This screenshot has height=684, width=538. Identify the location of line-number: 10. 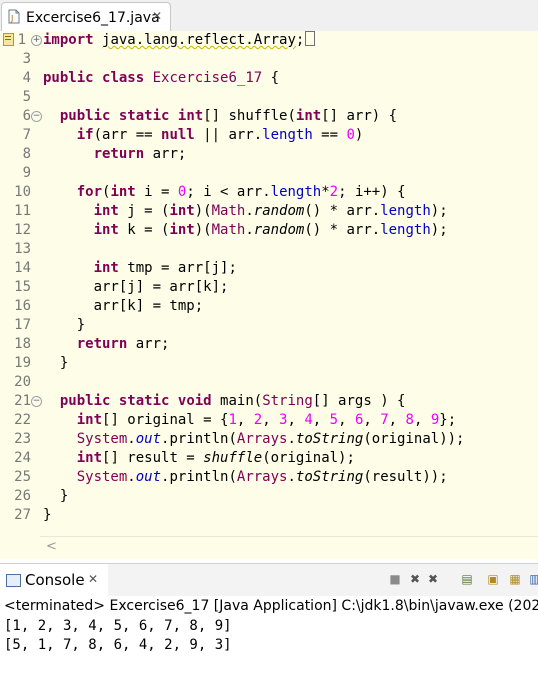
(22, 192).